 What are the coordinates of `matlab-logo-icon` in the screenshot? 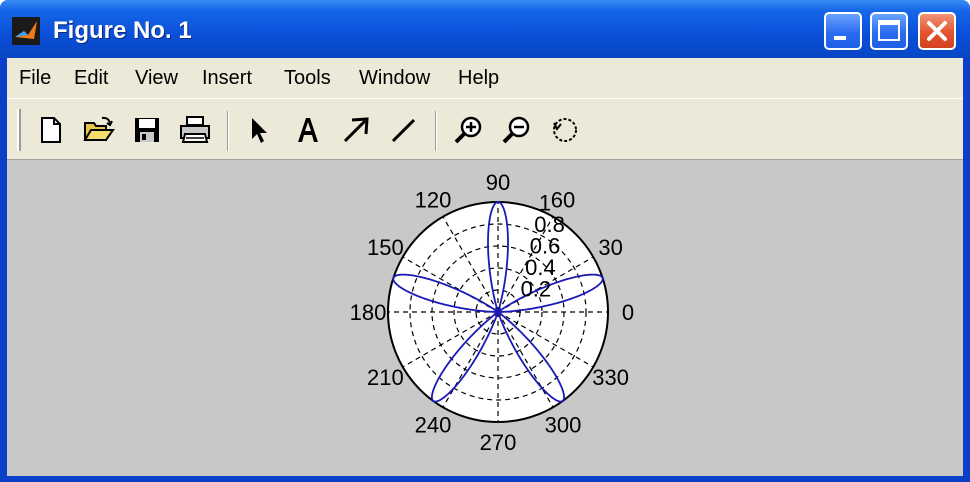 It's located at (26, 31).